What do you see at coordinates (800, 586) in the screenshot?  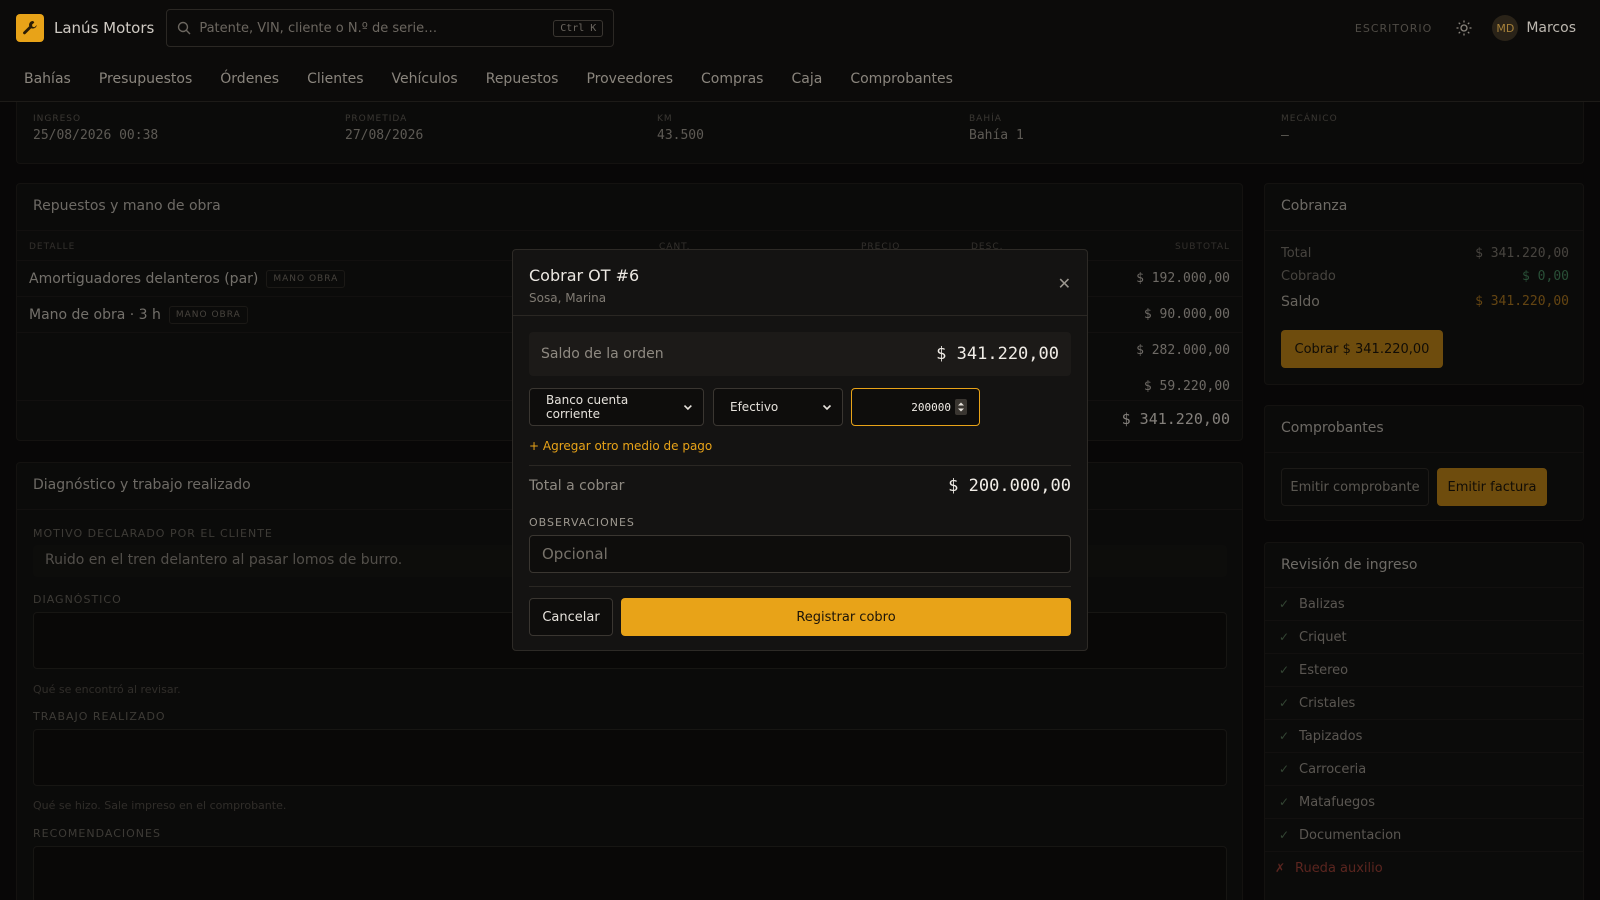 I see `modal-footer-divider` at bounding box center [800, 586].